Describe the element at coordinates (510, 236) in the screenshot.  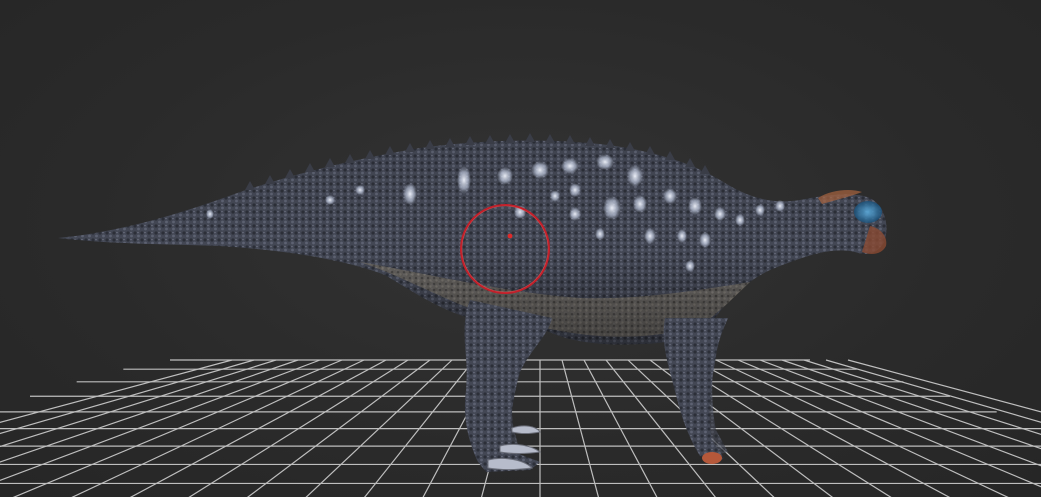
I see `gizmo-center-dot` at that location.